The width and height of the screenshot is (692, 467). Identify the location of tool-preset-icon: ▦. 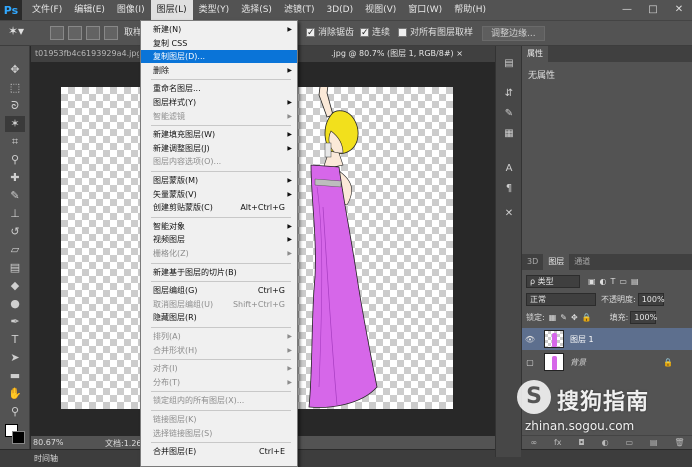
(509, 134).